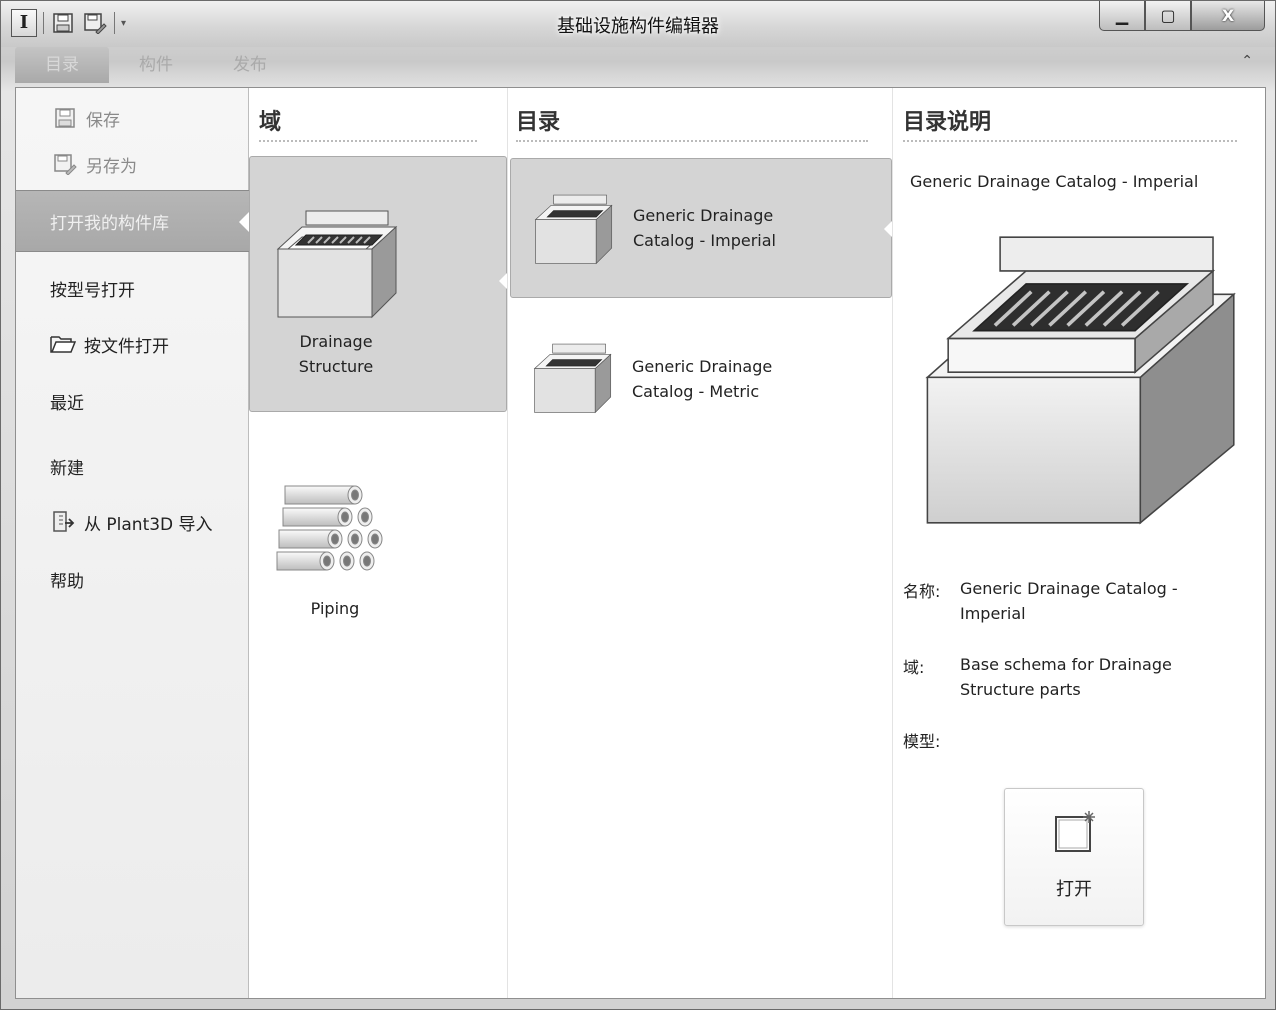 The width and height of the screenshot is (1276, 1010). I want to click on catalog-item-metric: Generic Drainage Catalog - Metric, so click(701, 372).